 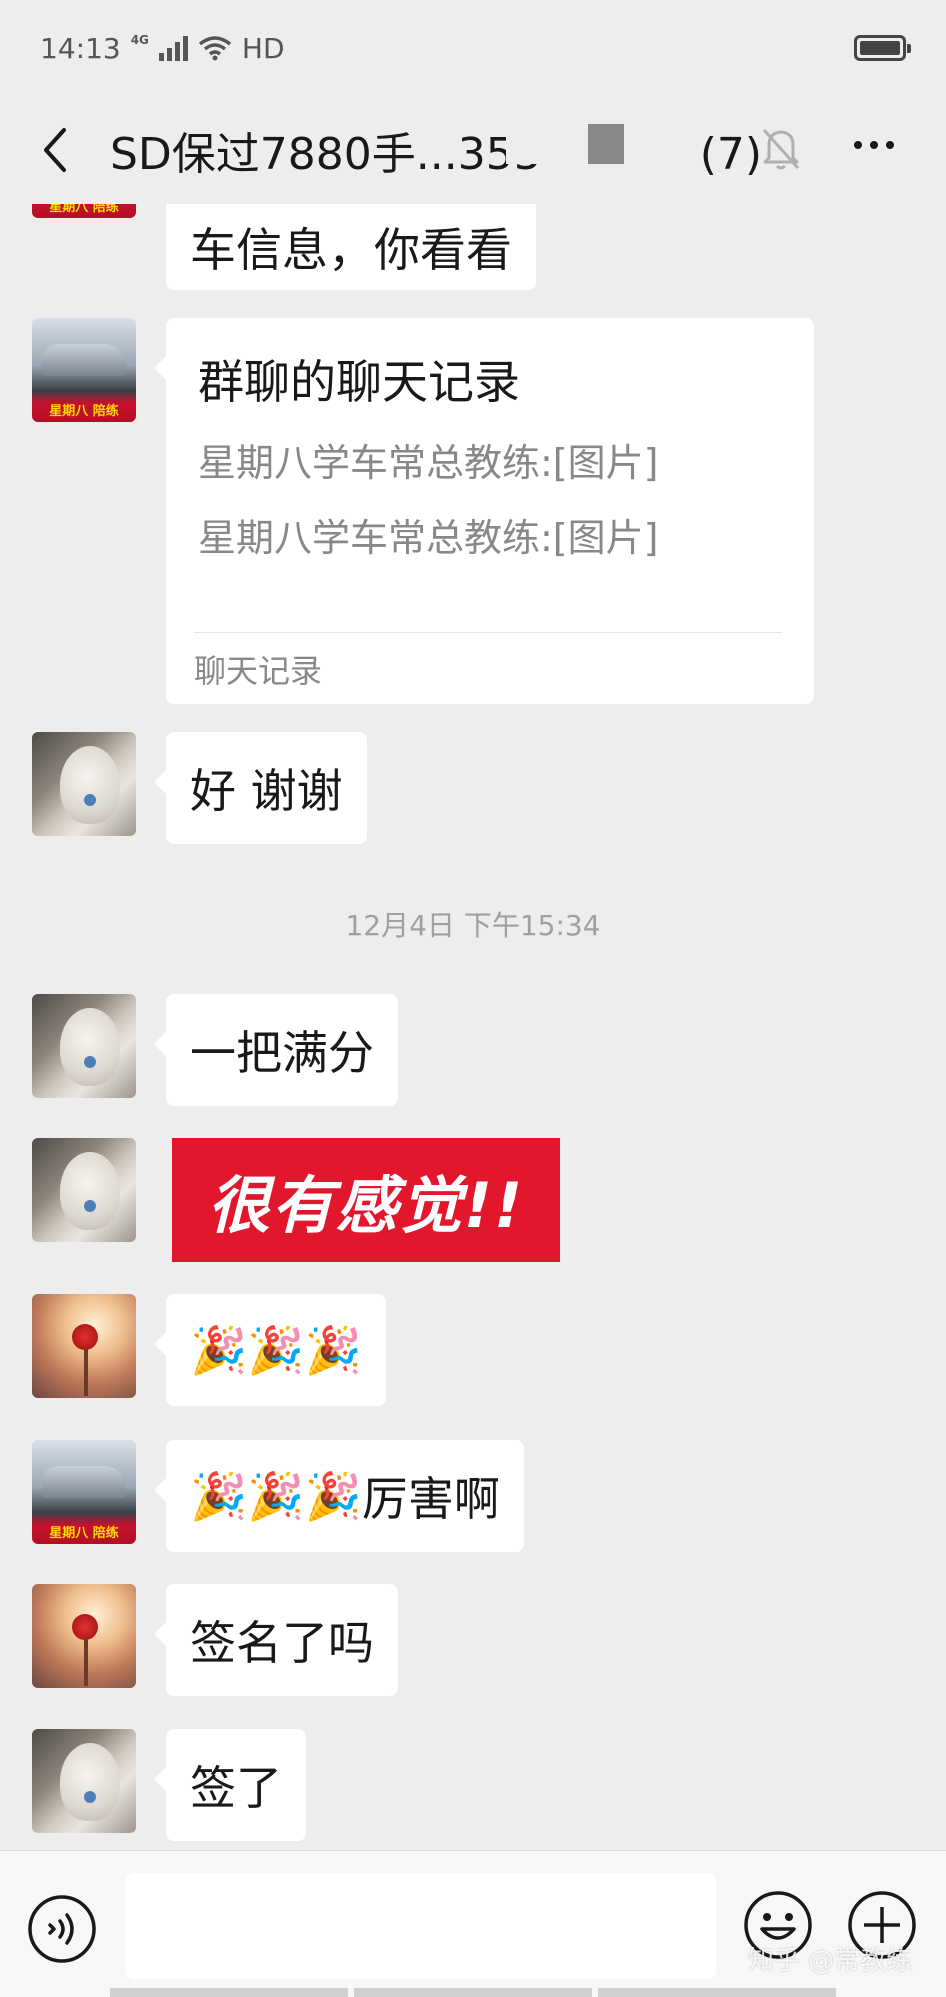 What do you see at coordinates (80, 48) in the screenshot?
I see `status-time: 14:13` at bounding box center [80, 48].